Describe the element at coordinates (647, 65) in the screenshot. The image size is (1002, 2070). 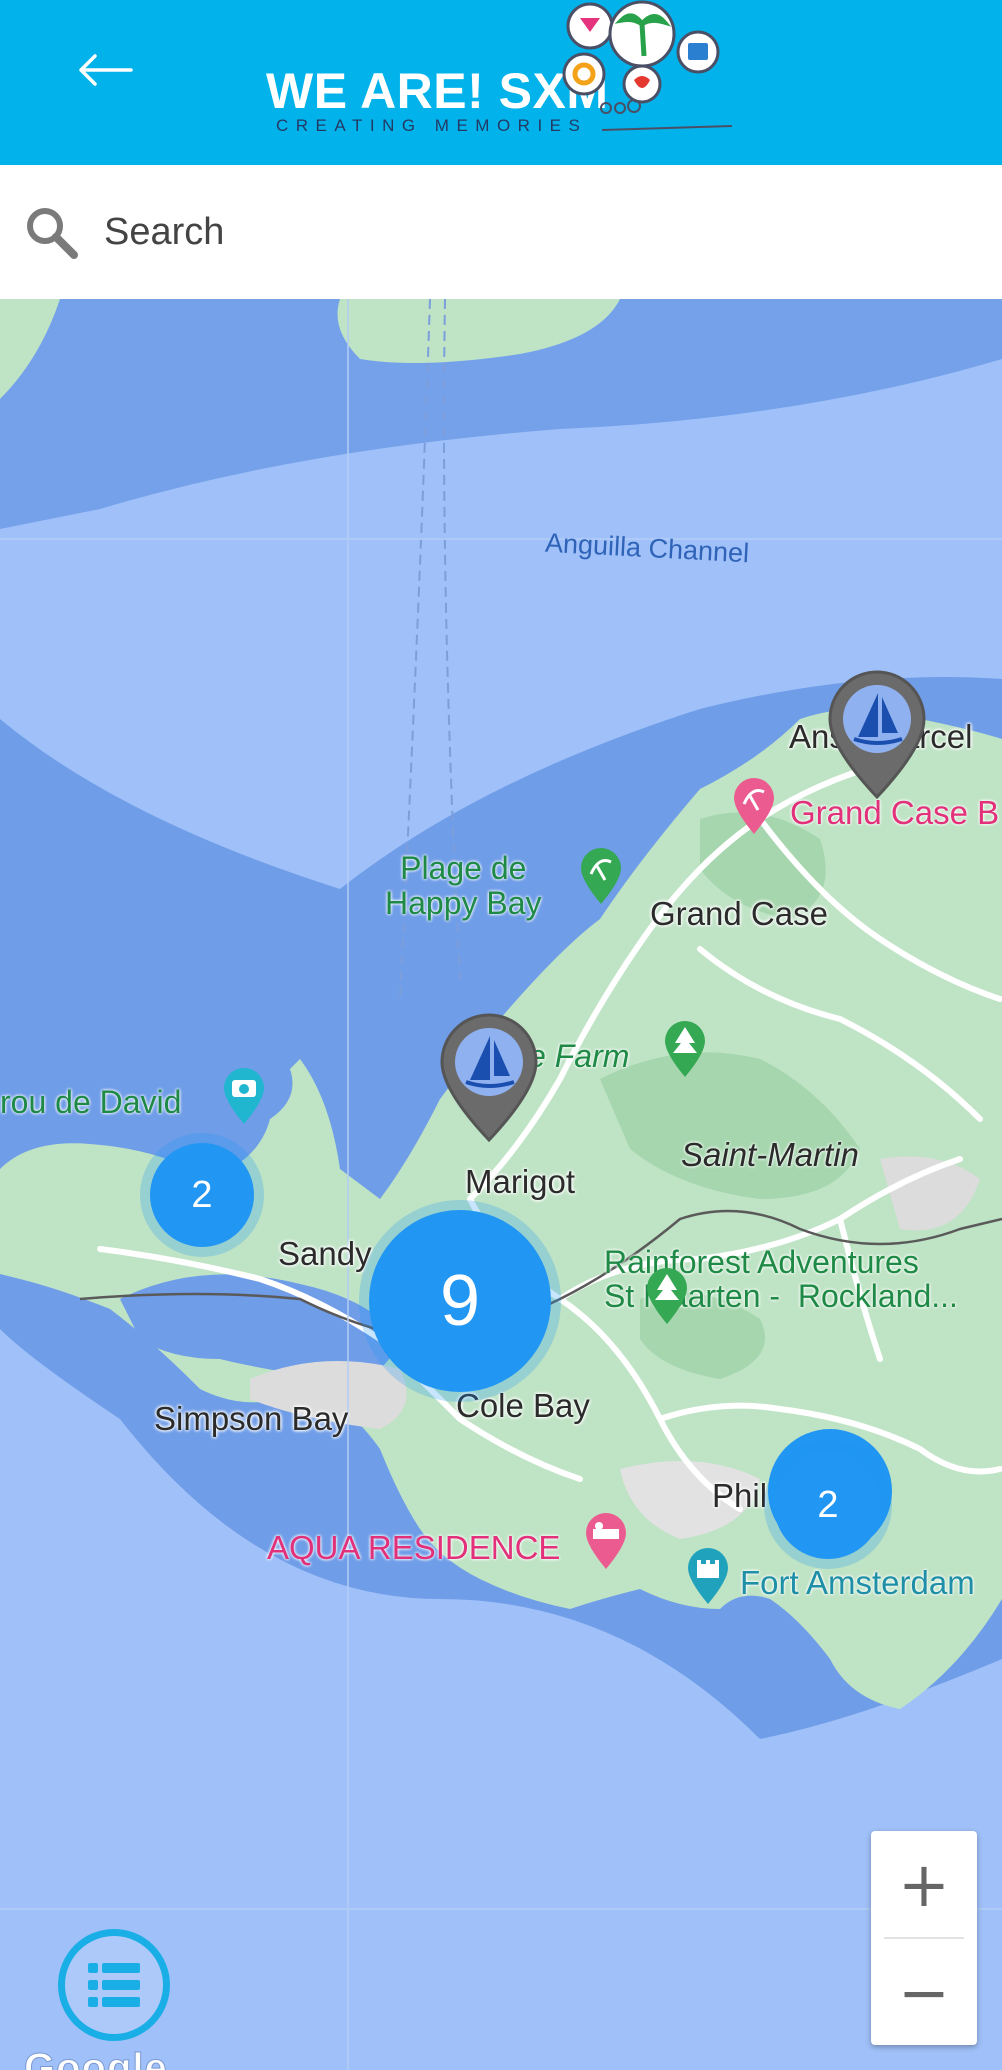
I see `logo-pins-graphic` at that location.